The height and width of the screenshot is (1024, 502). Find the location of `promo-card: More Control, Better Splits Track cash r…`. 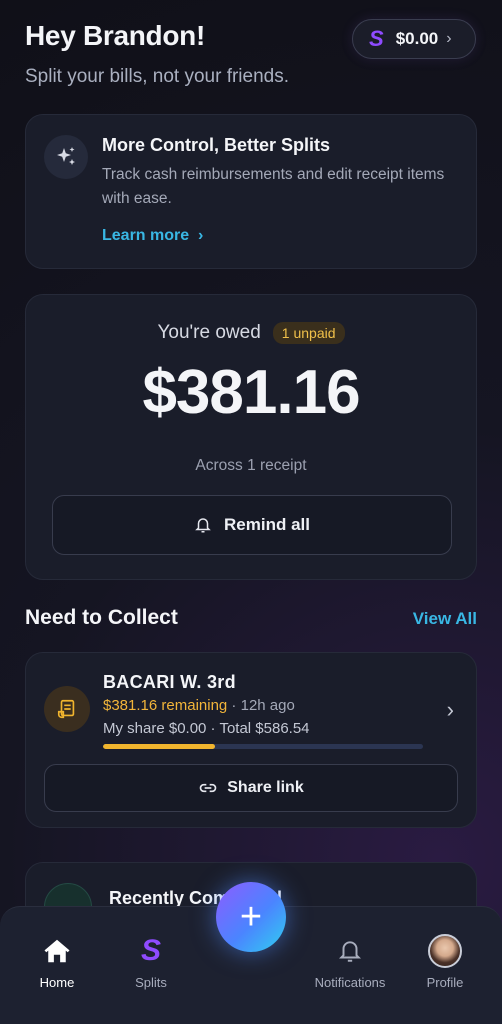

promo-card: More Control, Better Splits Track cash r… is located at coordinates (251, 191).